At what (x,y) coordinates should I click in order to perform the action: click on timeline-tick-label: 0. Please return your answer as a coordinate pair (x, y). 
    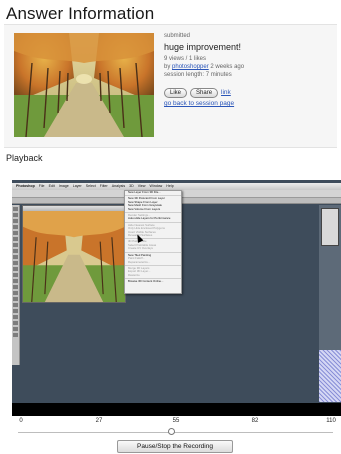
    Looking at the image, I should click on (21, 421).